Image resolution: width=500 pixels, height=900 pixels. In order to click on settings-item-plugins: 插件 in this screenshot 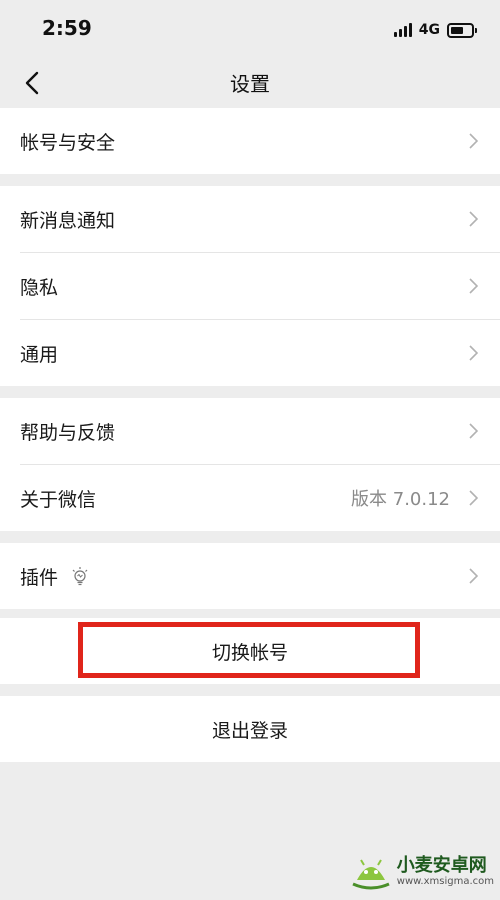, I will do `click(250, 576)`.